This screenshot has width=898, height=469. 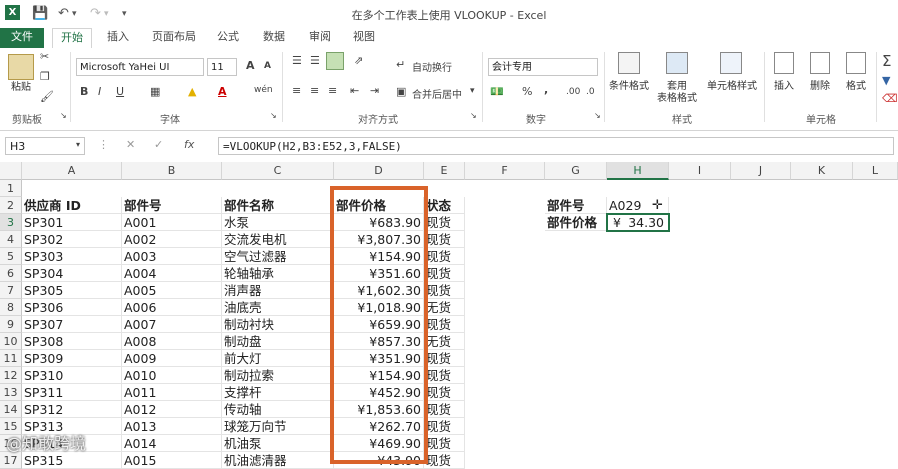 What do you see at coordinates (278, 290) in the screenshot?
I see `table-cell: 消声器` at bounding box center [278, 290].